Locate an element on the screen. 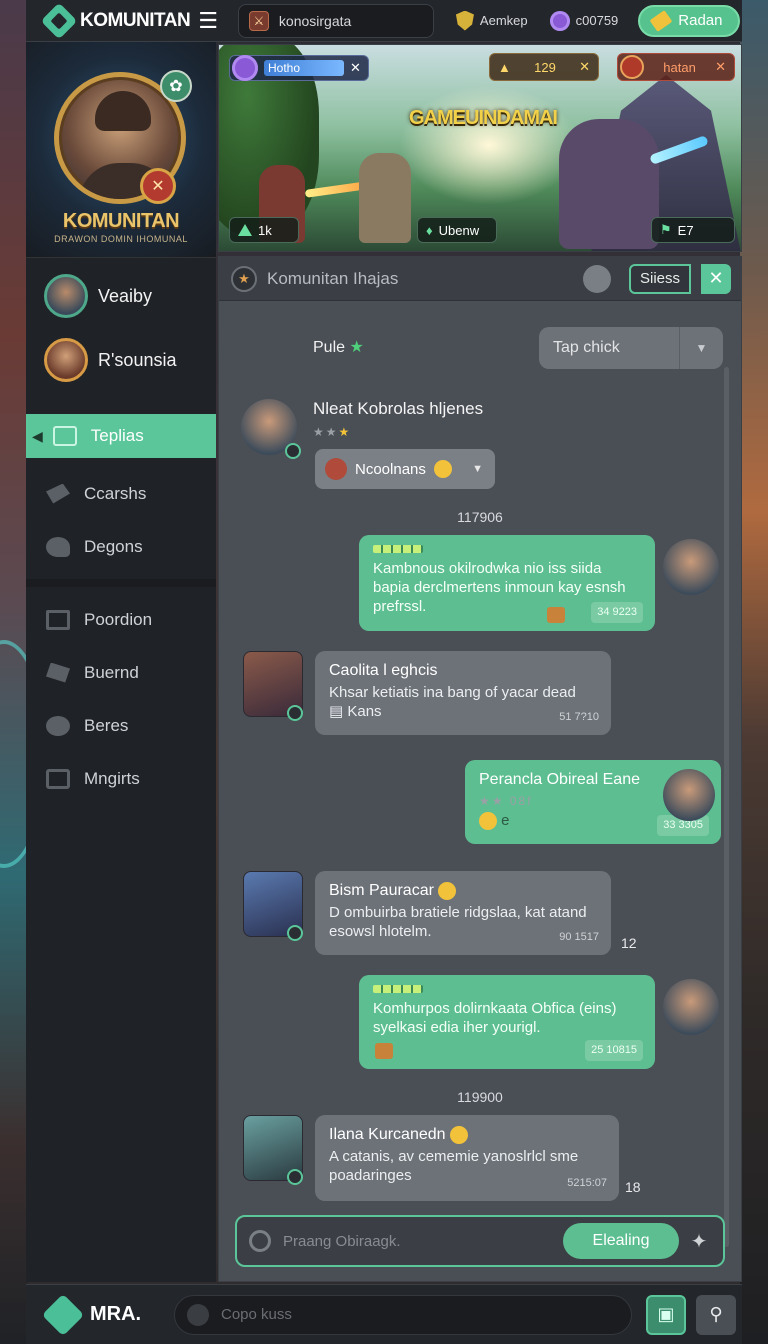  up-arrow-icon is located at coordinates (245, 230).